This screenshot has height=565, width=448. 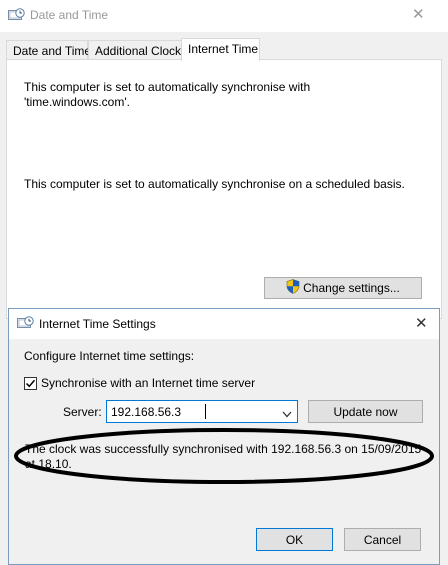 I want to click on tab-internet-time: Internet Time, so click(x=220, y=49).